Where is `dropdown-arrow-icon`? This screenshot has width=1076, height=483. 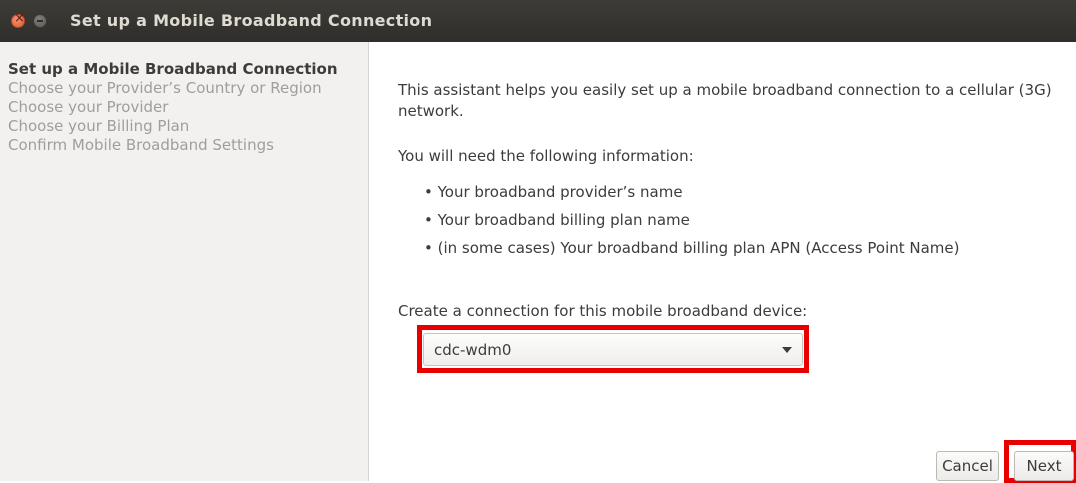
dropdown-arrow-icon is located at coordinates (787, 350).